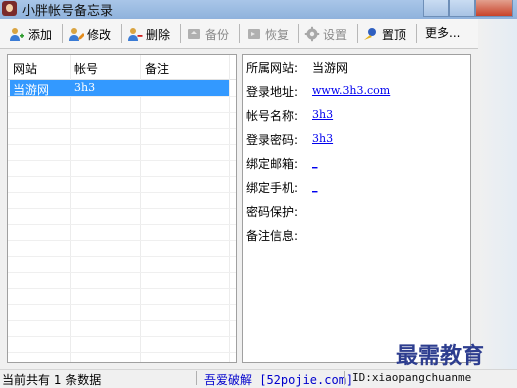  Describe the element at coordinates (412, 377) in the screenshot. I see `author-id-text: ID:xiaopangchuanme` at that location.